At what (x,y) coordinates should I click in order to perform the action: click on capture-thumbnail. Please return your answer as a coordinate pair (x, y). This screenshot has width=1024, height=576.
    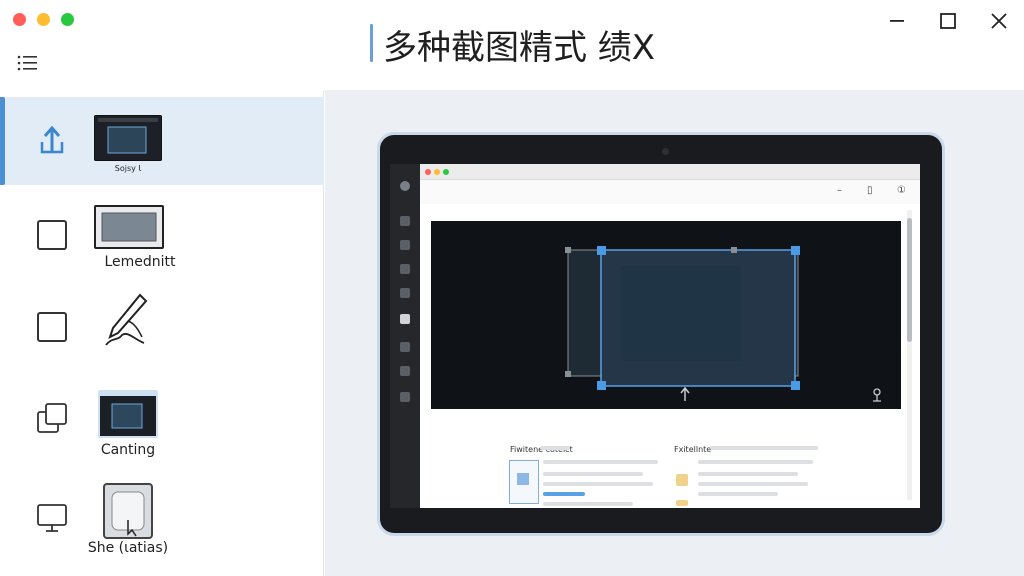
    Looking at the image, I should click on (128, 414).